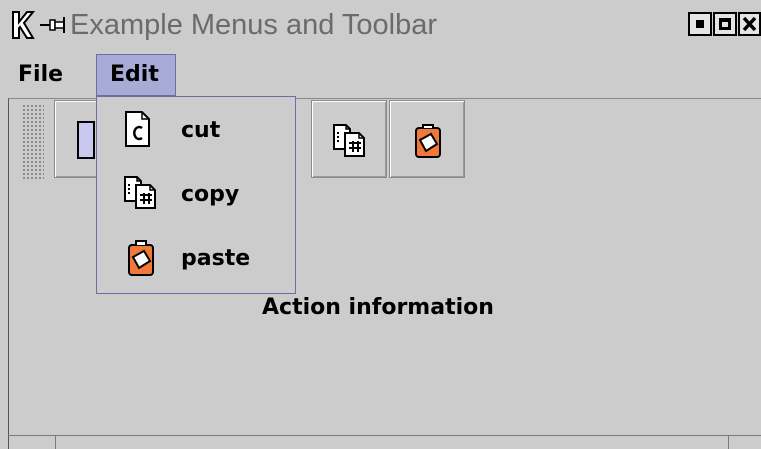 This screenshot has width=761, height=449. I want to click on title-bar: Example Menus and Toolbar, so click(380, 25).